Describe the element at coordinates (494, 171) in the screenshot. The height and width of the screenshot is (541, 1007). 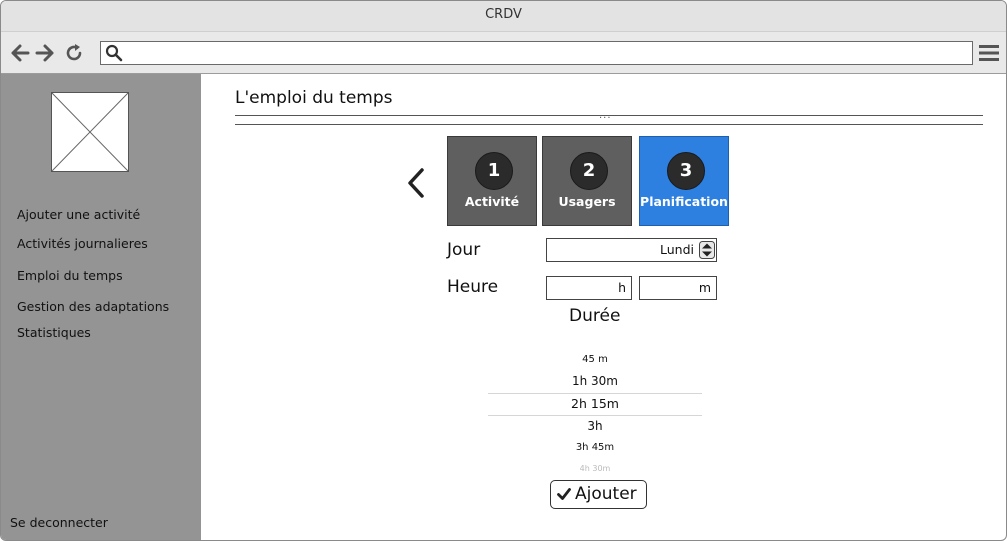
I see `step-number: 1` at that location.